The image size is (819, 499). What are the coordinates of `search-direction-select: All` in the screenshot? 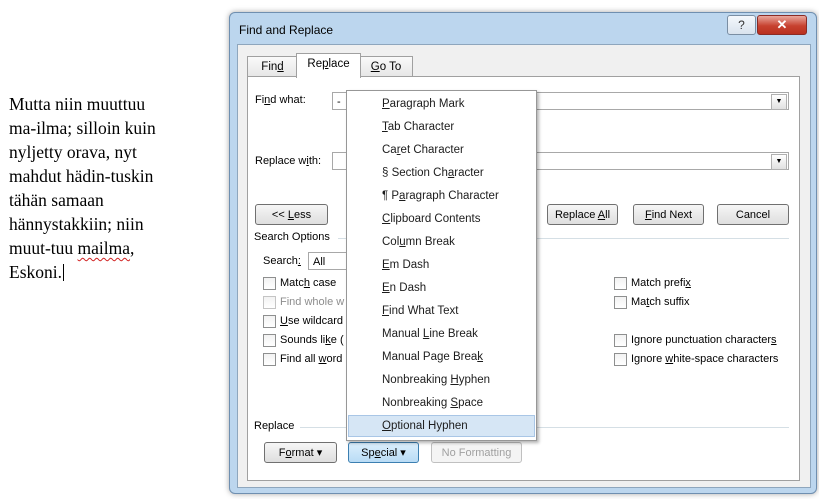 It's located at (328, 261).